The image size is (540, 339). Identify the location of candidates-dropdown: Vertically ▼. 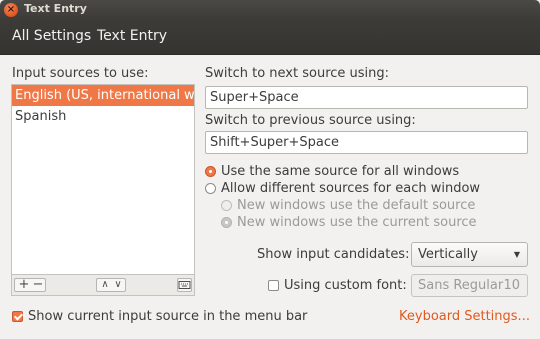
(469, 254).